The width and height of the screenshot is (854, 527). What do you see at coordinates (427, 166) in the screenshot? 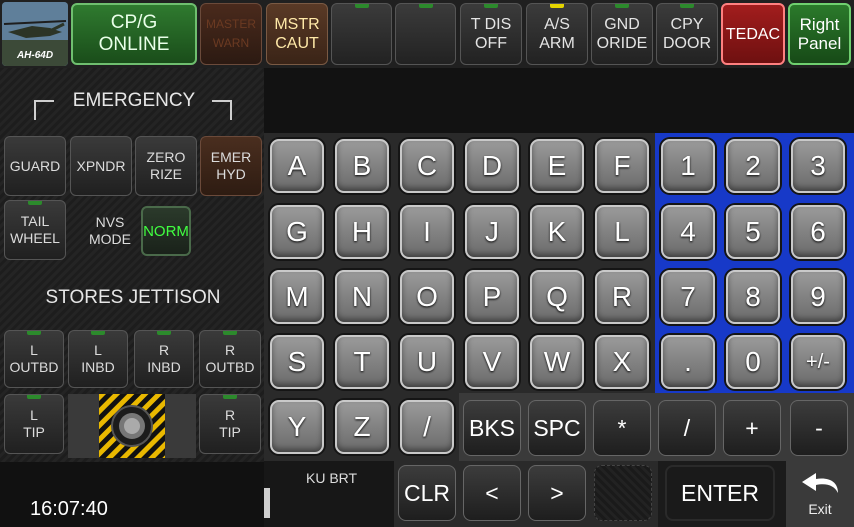
I see `key-c: C` at bounding box center [427, 166].